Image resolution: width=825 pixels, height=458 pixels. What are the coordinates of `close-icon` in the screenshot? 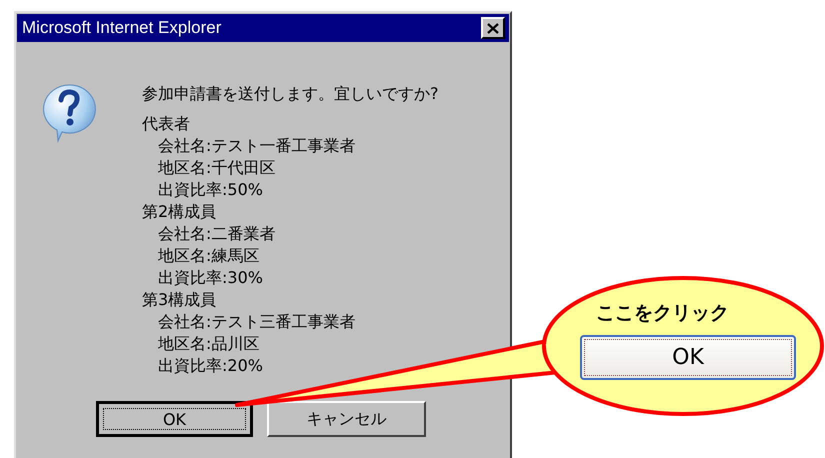 It's located at (493, 28).